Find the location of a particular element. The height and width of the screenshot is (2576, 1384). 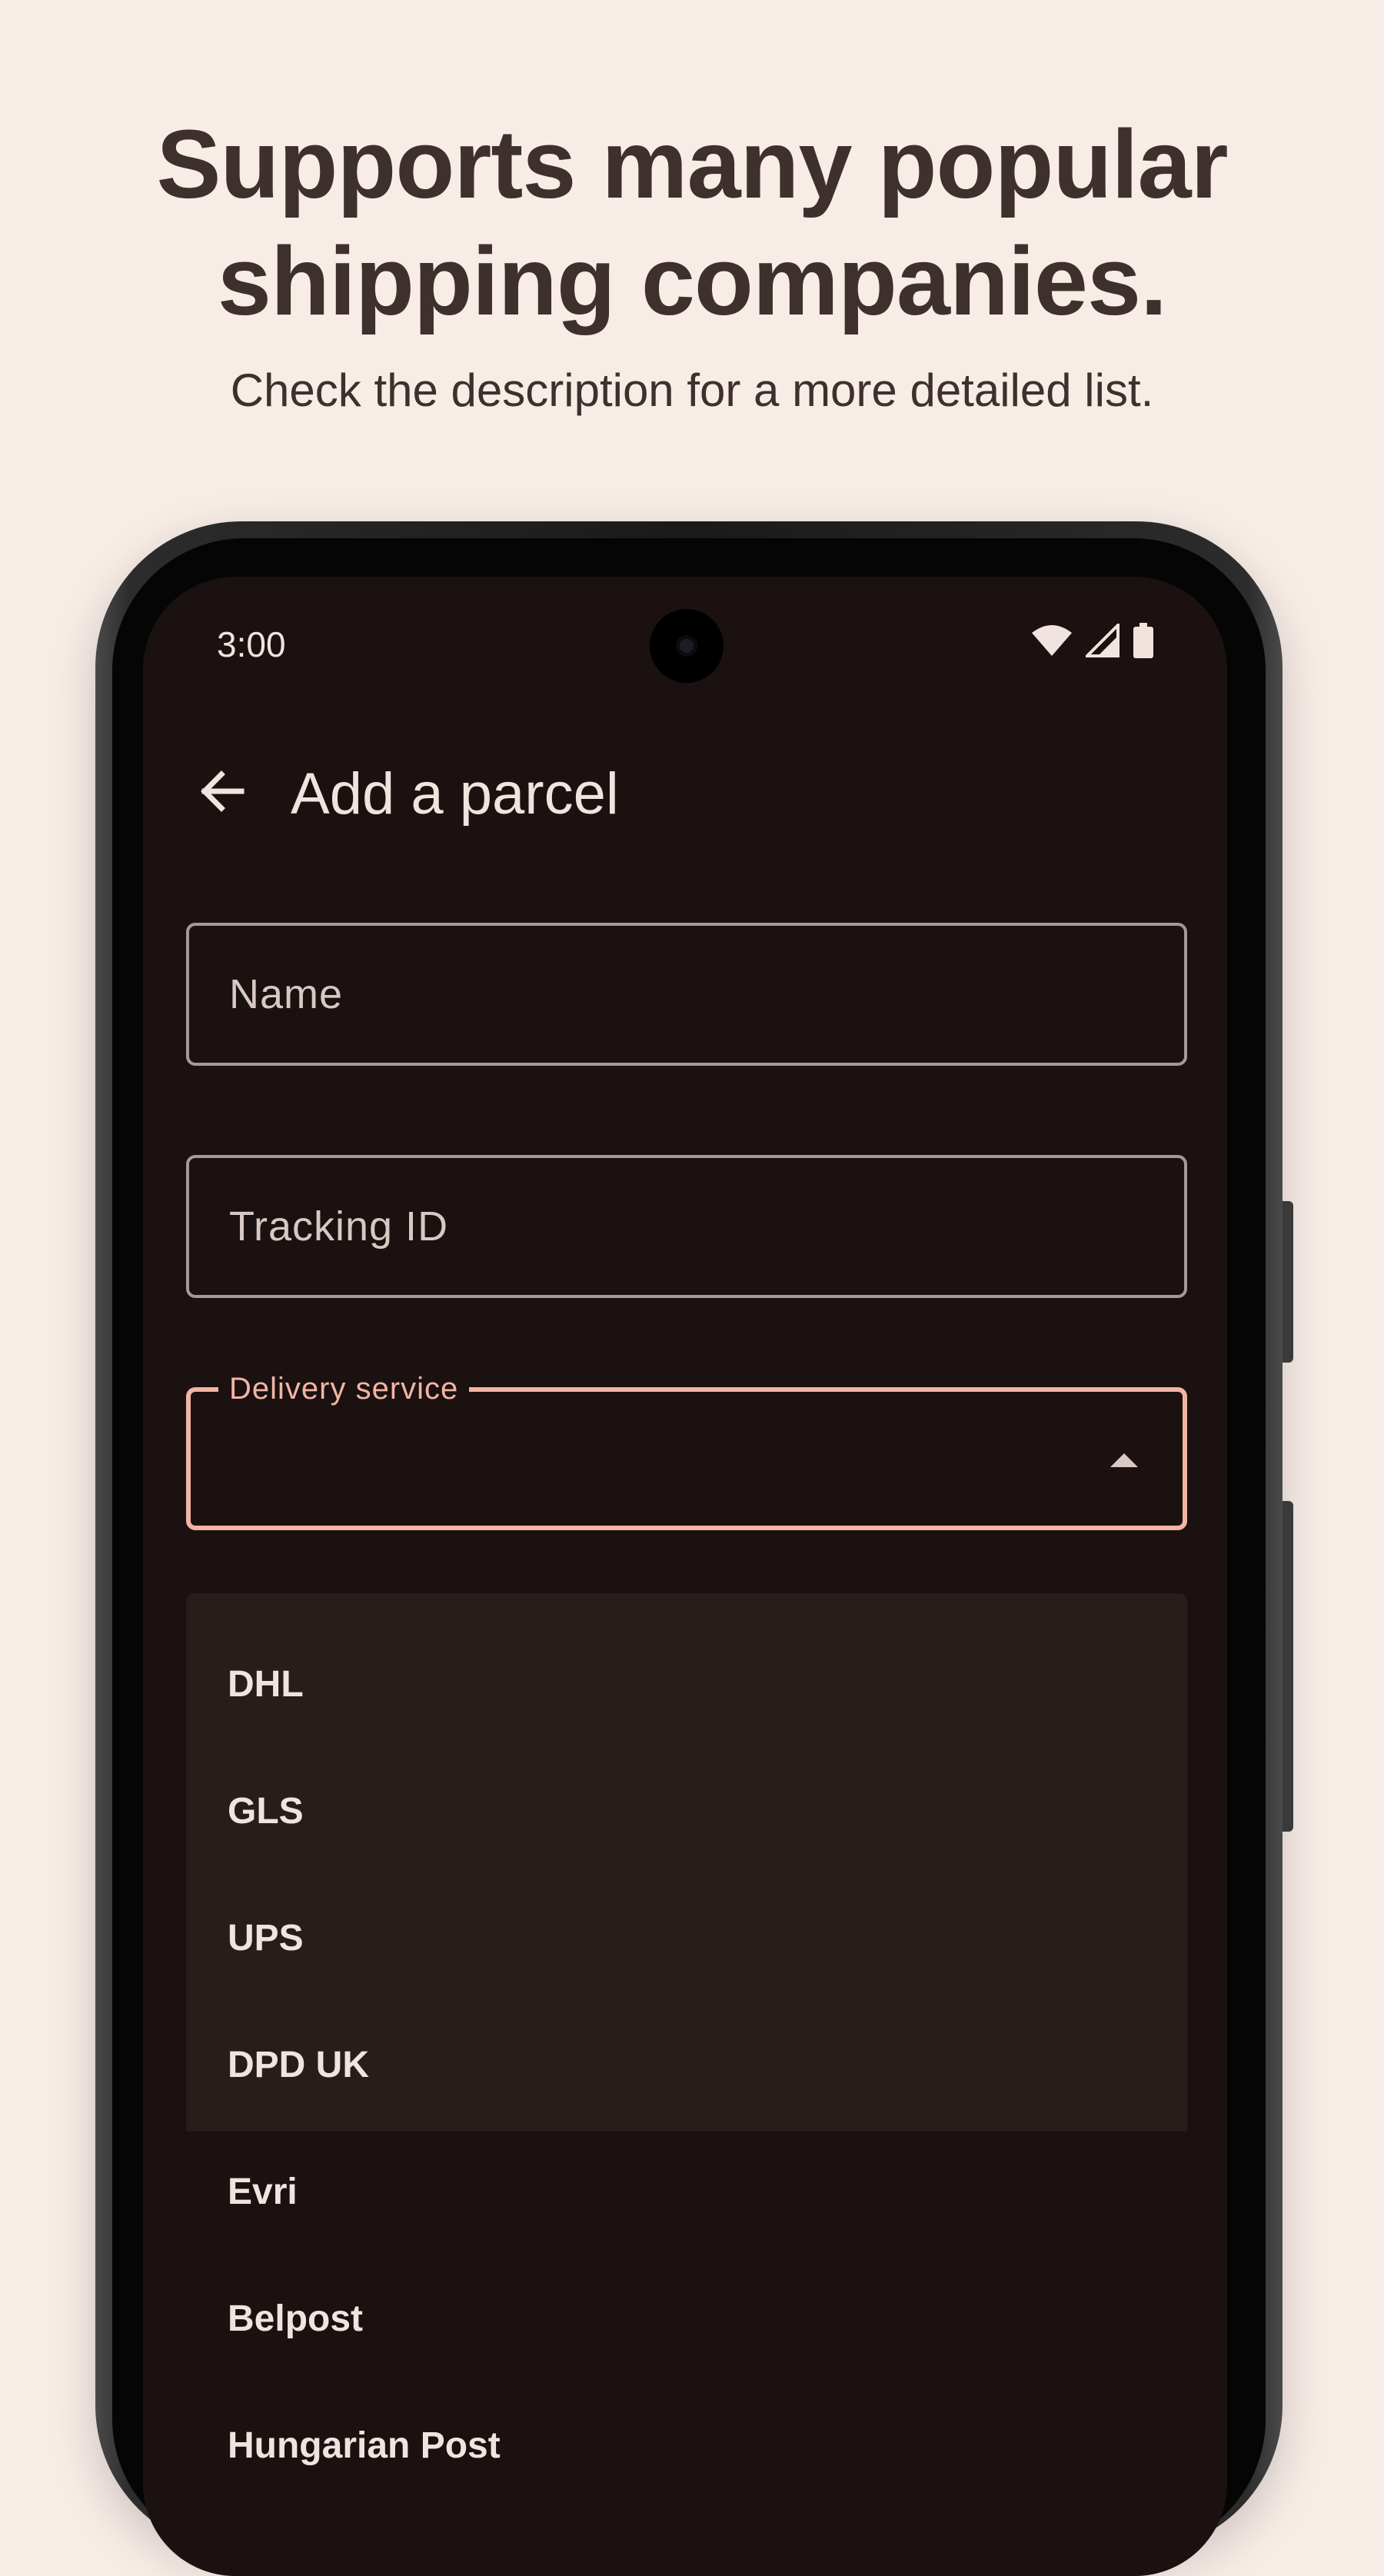

promo-headline-line-2: shipping companies. is located at coordinates (692, 281).